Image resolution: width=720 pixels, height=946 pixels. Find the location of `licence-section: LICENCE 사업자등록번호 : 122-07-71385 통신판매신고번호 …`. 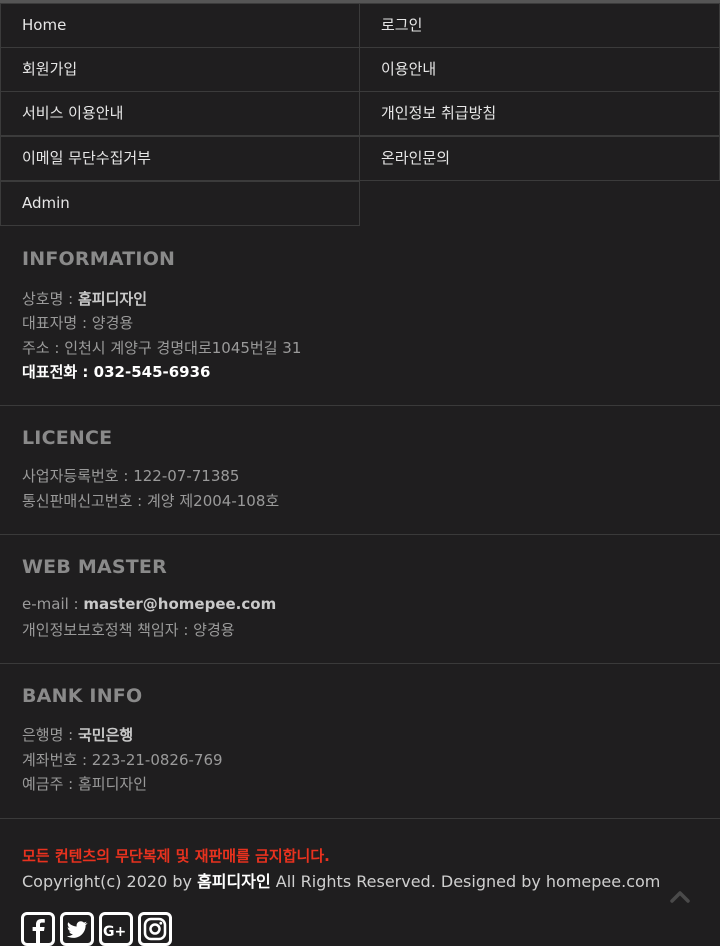

licence-section: LICENCE 사업자등록번호 : 122-07-71385 통신판매신고번호 … is located at coordinates (360, 470).